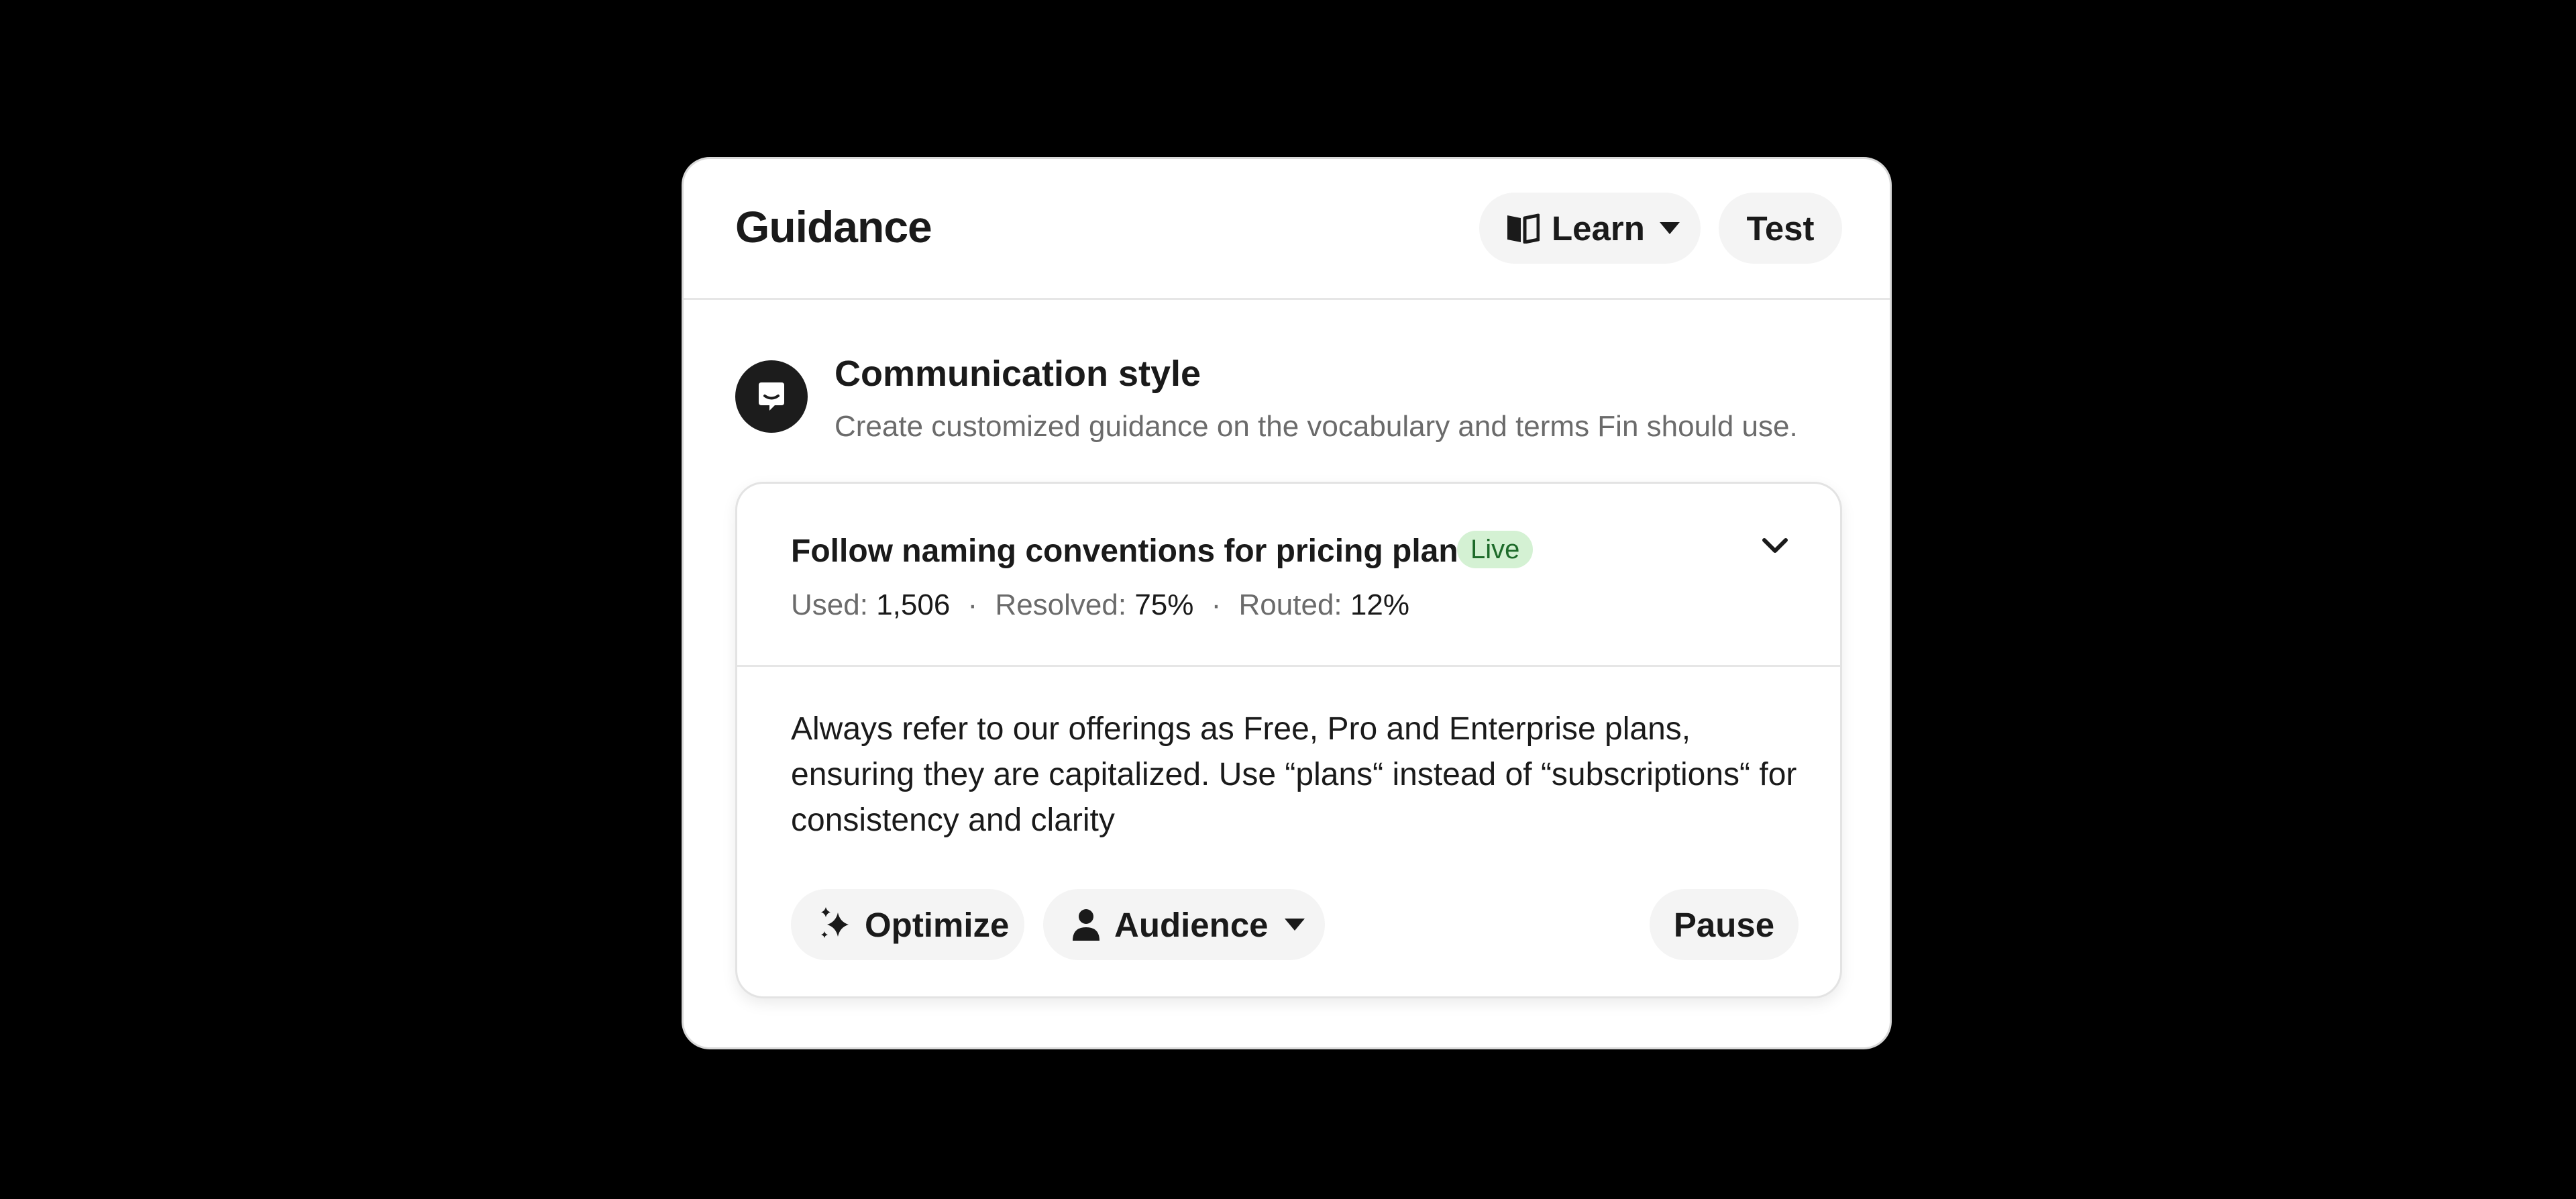 Image resolution: width=2576 pixels, height=1199 pixels. What do you see at coordinates (913, 604) in the screenshot?
I see `used-value: 1,506` at bounding box center [913, 604].